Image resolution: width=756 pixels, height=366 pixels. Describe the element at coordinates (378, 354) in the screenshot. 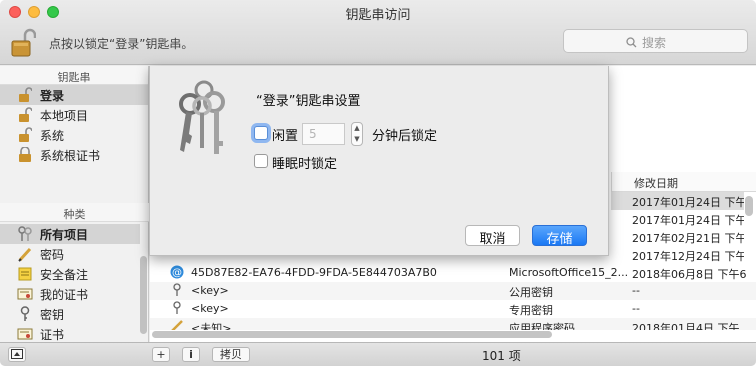

I see `bottom-bar: + i 拷贝 101 项` at that location.